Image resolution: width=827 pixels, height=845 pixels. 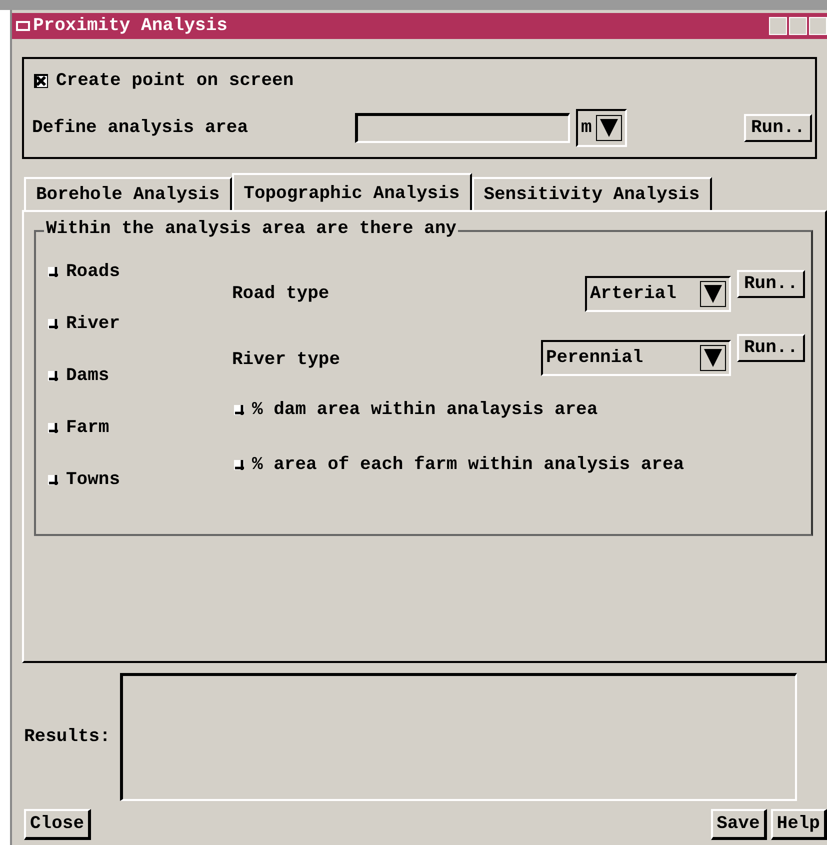 I want to click on checkbox-label: River, so click(x=93, y=324).